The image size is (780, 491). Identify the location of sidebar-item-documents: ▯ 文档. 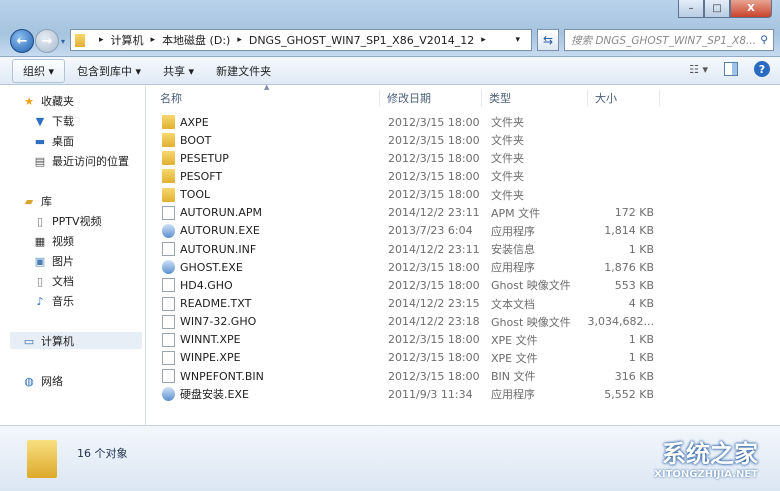
(53, 281).